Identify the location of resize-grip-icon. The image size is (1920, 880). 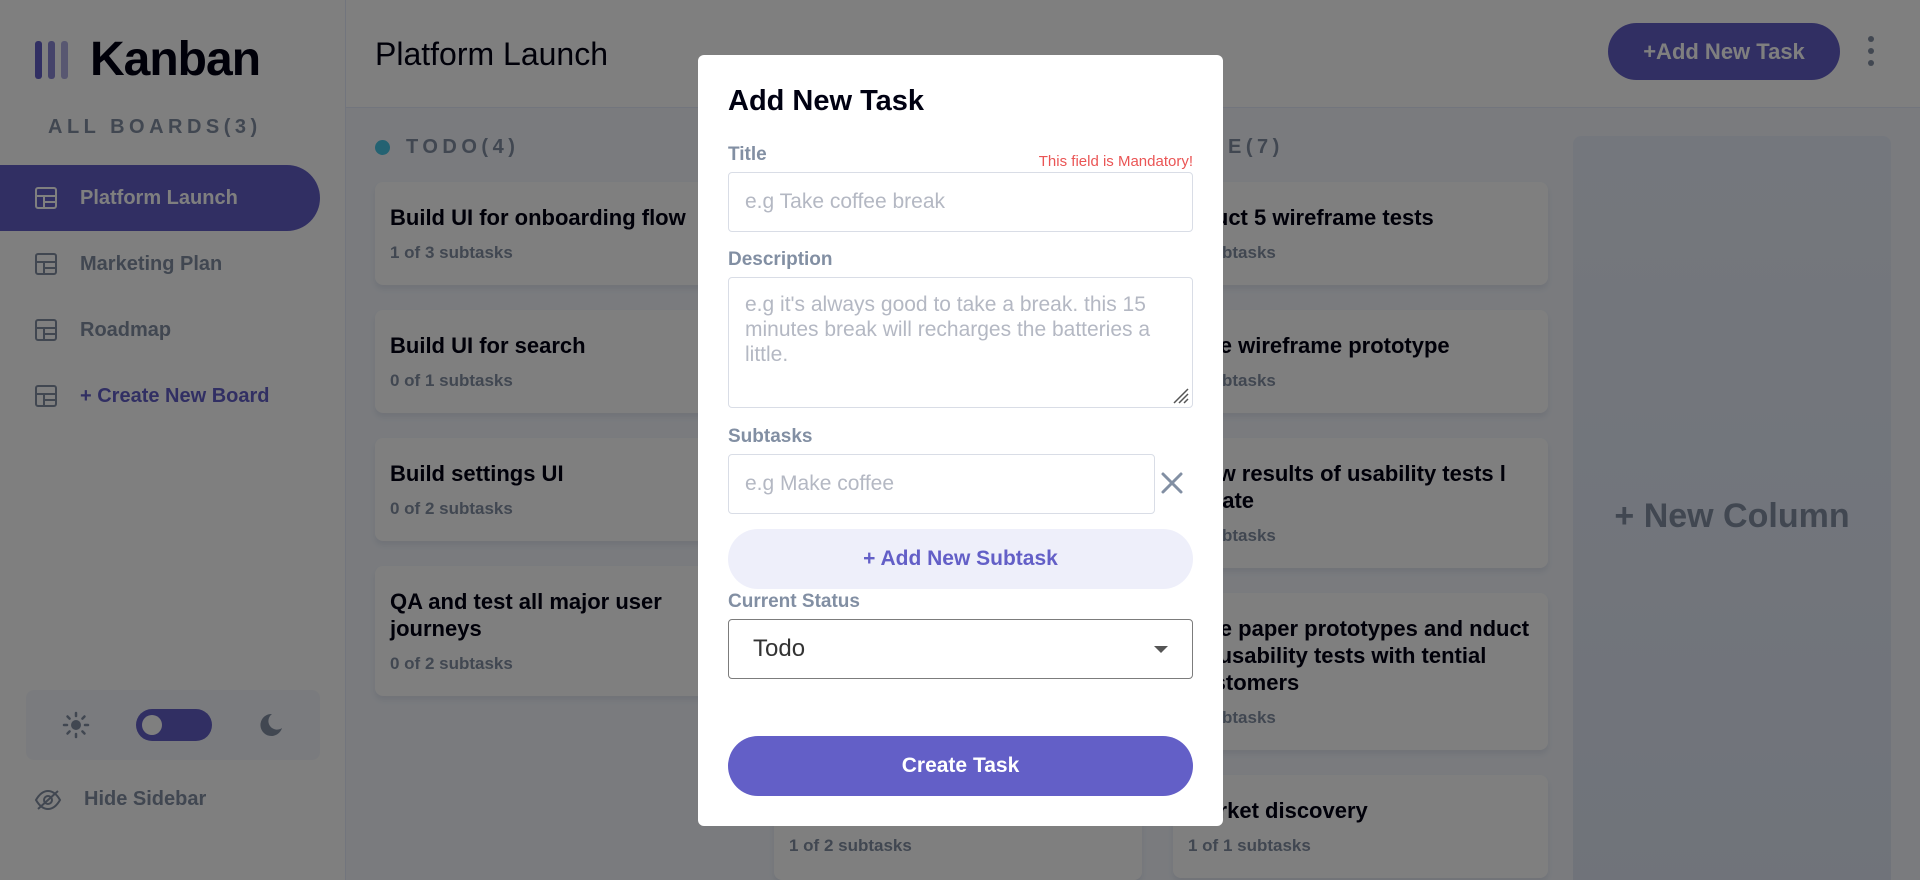
(1179, 394).